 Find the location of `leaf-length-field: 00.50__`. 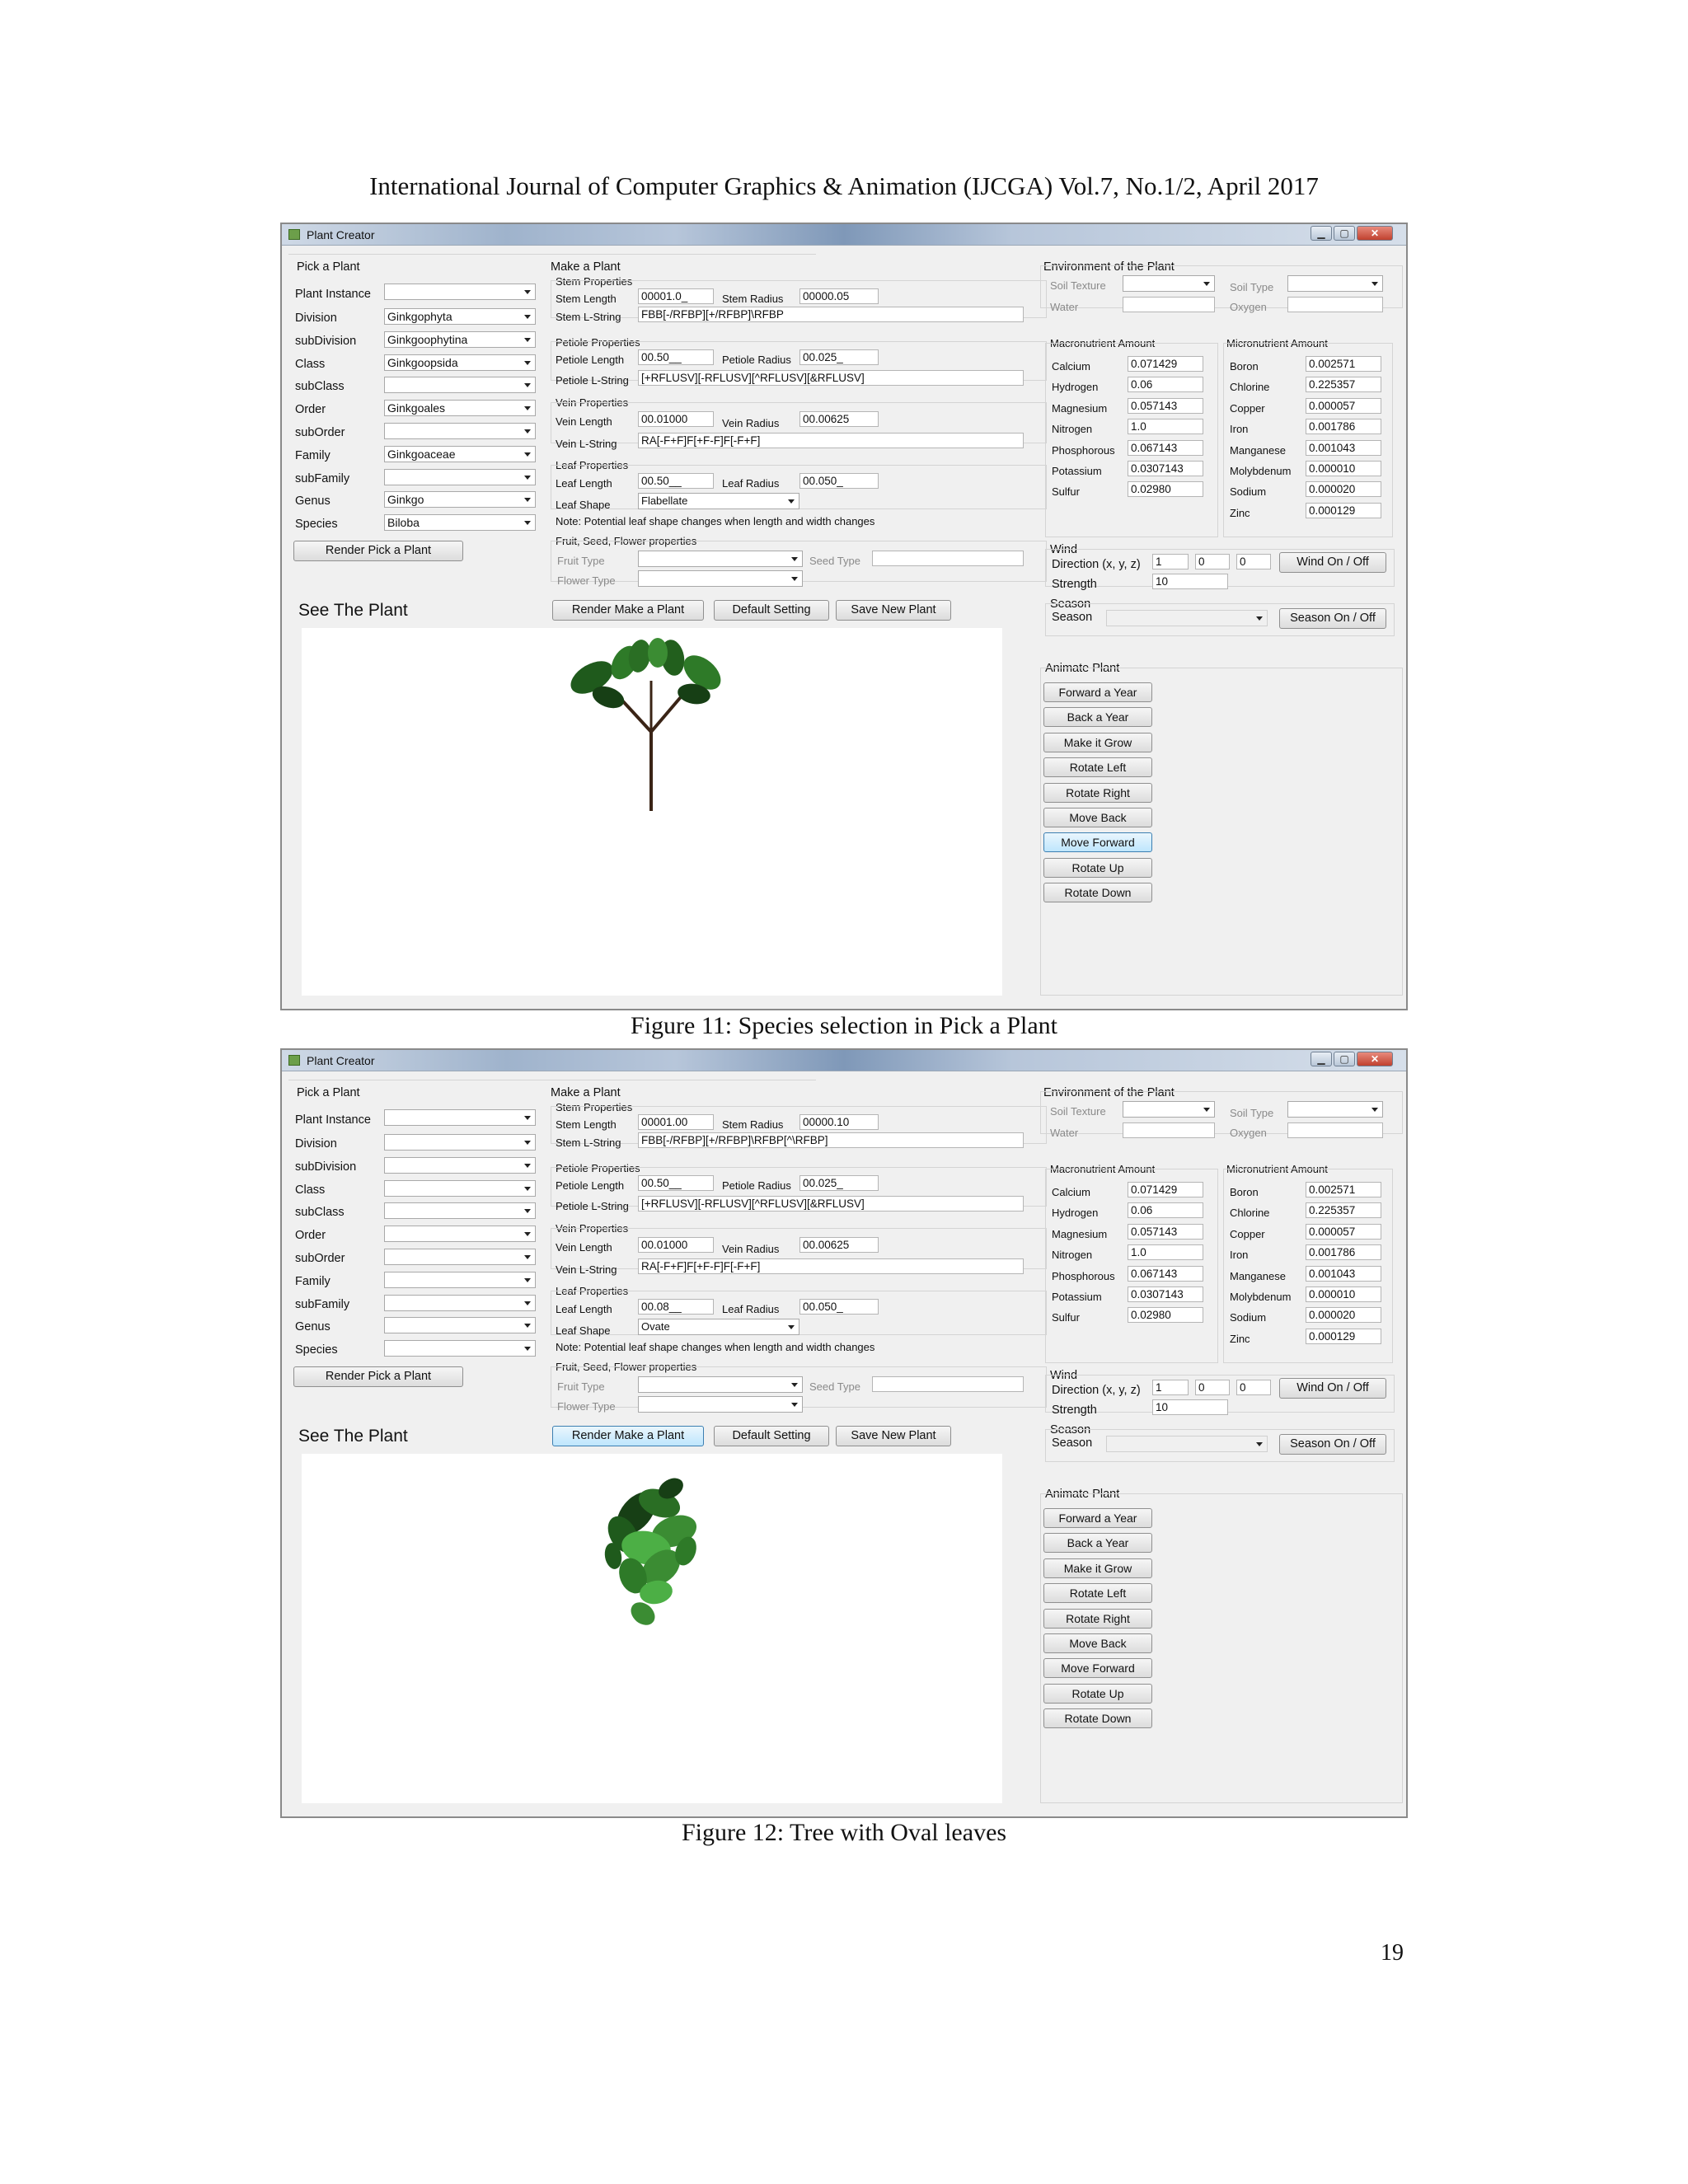

leaf-length-field: 00.50__ is located at coordinates (676, 481).